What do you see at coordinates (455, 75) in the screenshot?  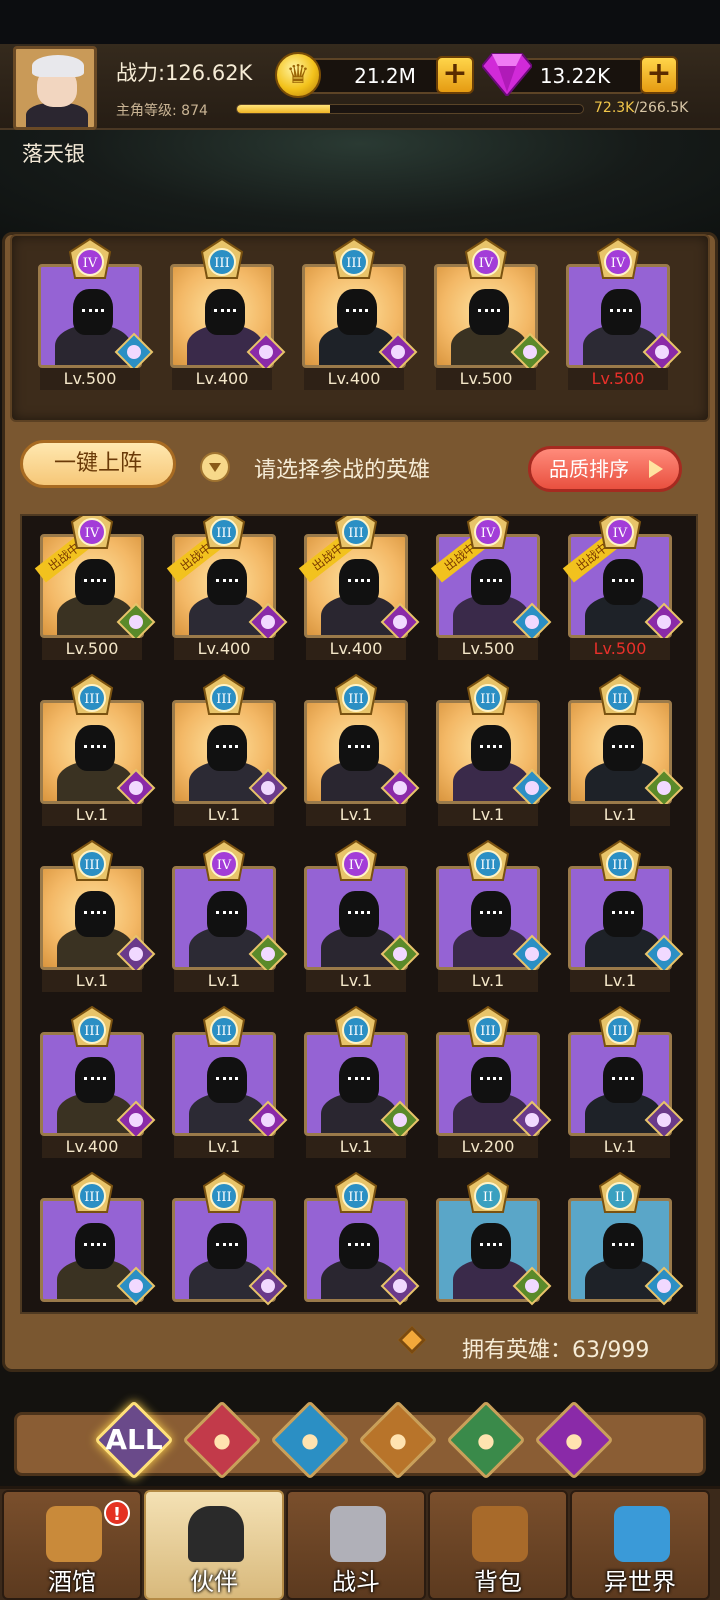 I see `add-gold-button: +` at bounding box center [455, 75].